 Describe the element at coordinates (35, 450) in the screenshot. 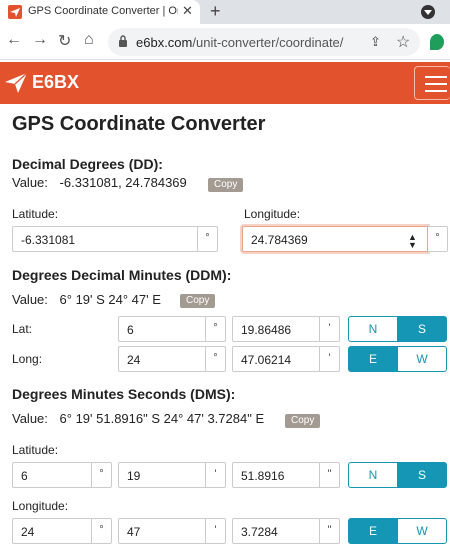

I see `dms-latitude-label: Latitude:` at that location.